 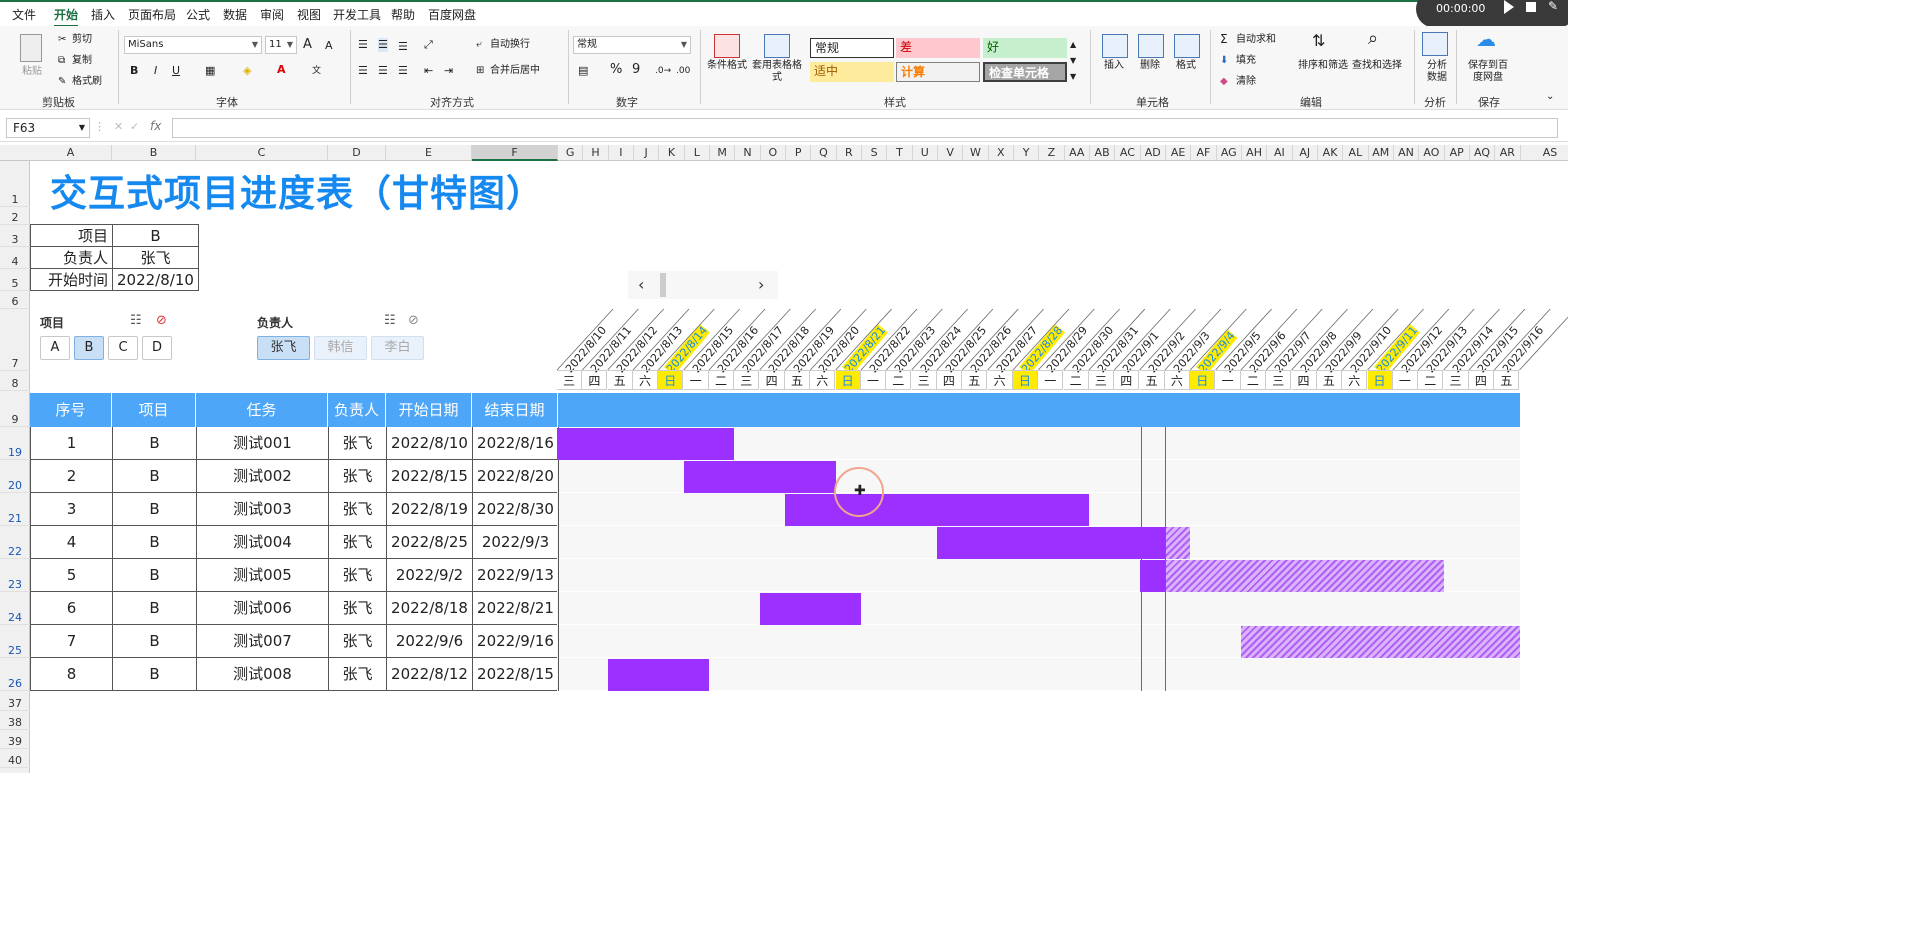 I want to click on table-row: 7 B 测试007 张飞 2022/9/6 2022/9/16, so click(x=294, y=641).